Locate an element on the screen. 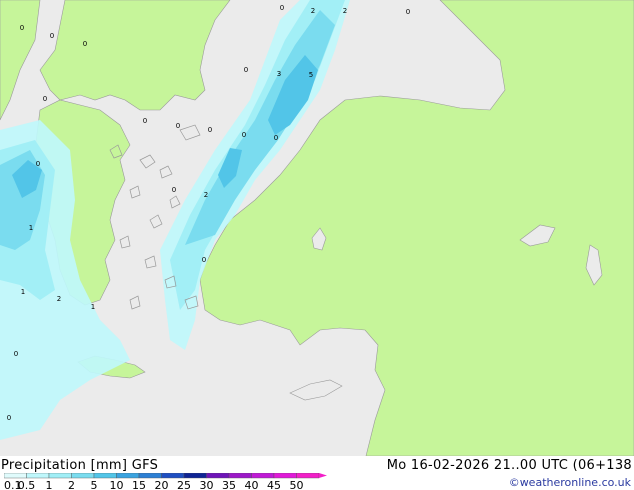 The height and width of the screenshot is (490, 634). scale-label: 10 is located at coordinates (117, 484).